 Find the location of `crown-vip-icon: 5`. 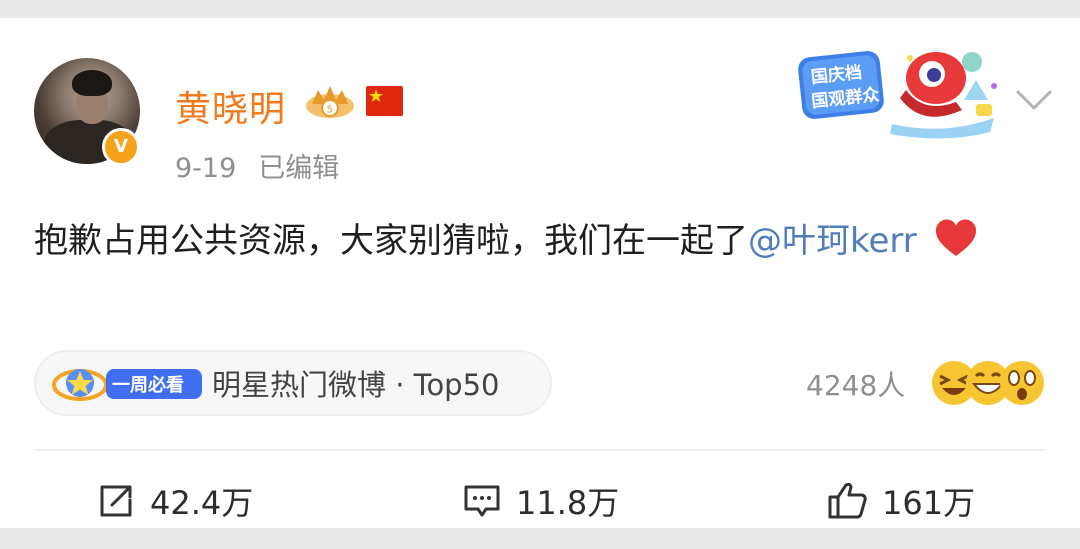

crown-vip-icon: 5 is located at coordinates (330, 102).